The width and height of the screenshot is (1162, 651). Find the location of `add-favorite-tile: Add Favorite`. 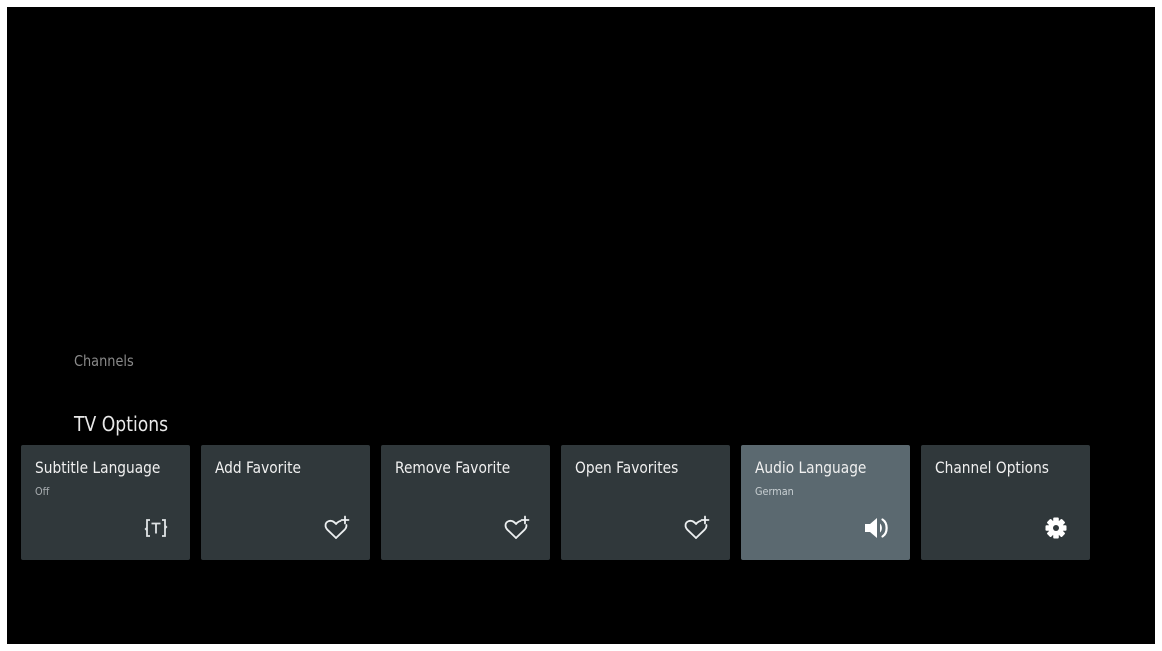

add-favorite-tile: Add Favorite is located at coordinates (285, 502).